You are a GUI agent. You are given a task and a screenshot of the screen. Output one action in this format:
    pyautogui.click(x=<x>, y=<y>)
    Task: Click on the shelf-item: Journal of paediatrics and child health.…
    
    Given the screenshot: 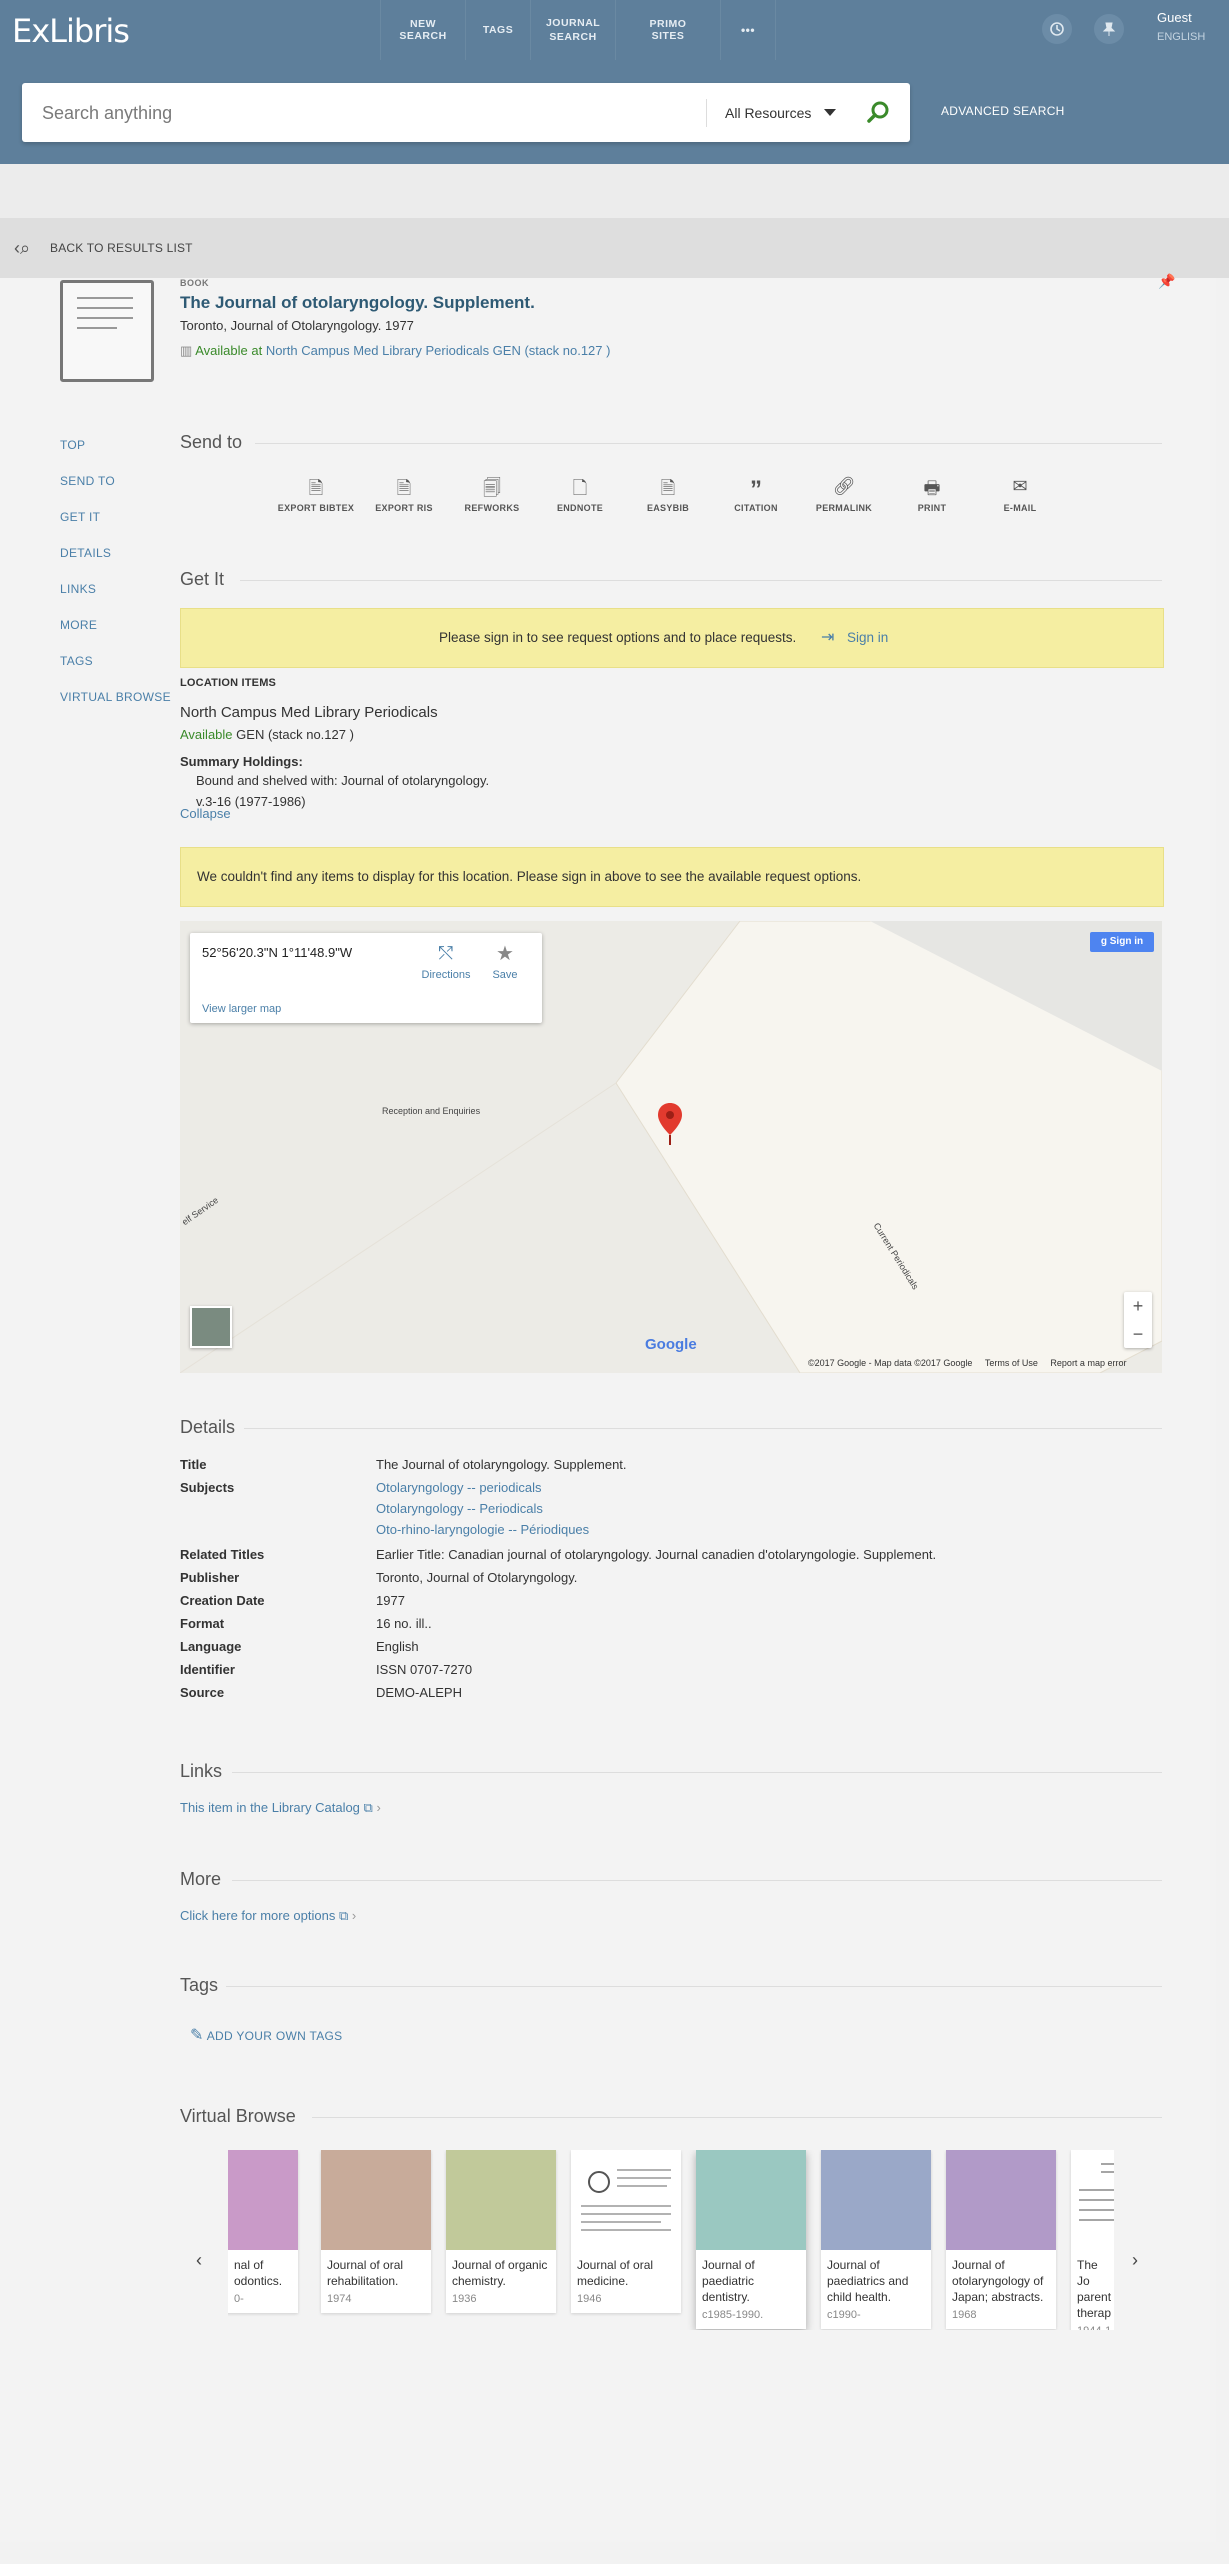 What is the action you would take?
    pyautogui.click(x=876, y=2239)
    